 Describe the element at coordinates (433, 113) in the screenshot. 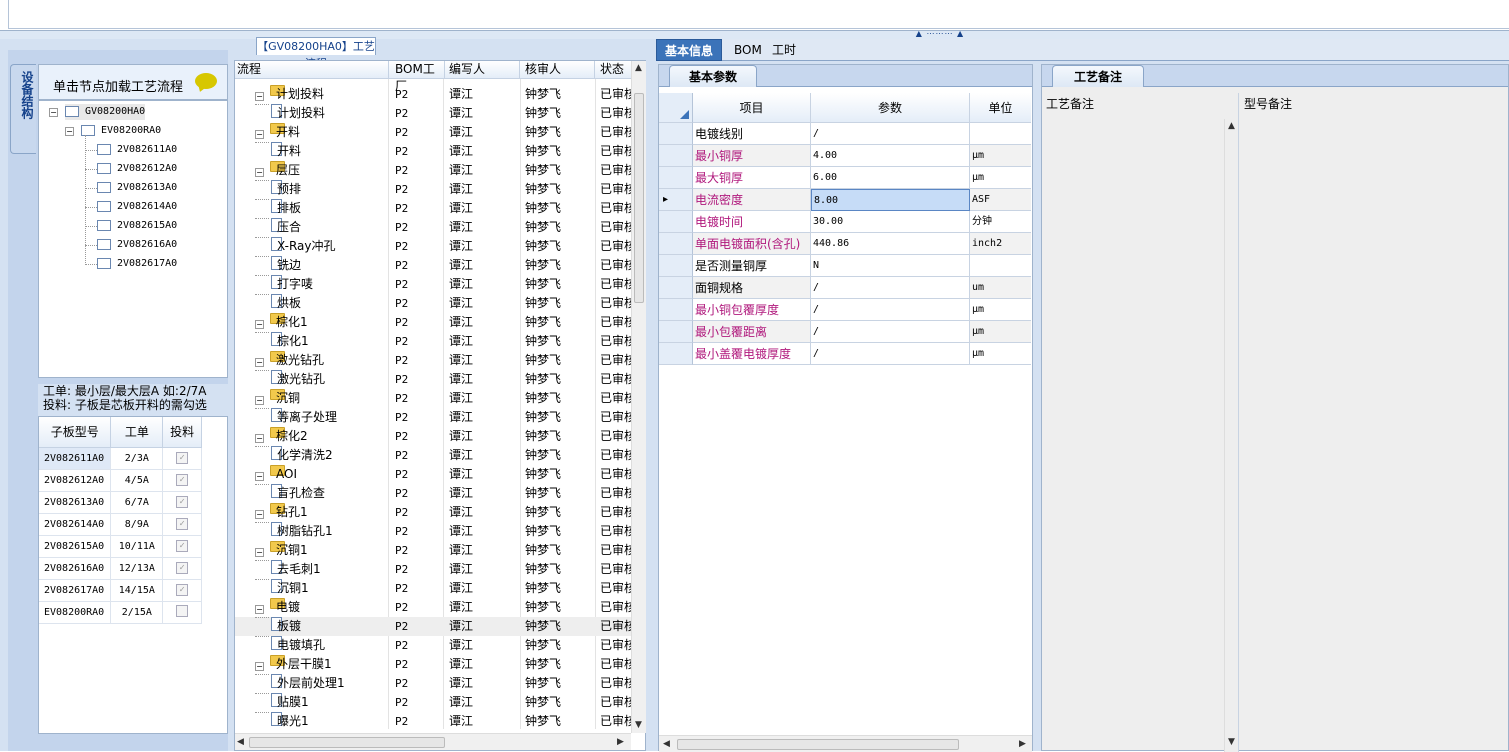

I see `flow-row: 计划投料 P2 谭江 钟梦飞 已审核` at that location.